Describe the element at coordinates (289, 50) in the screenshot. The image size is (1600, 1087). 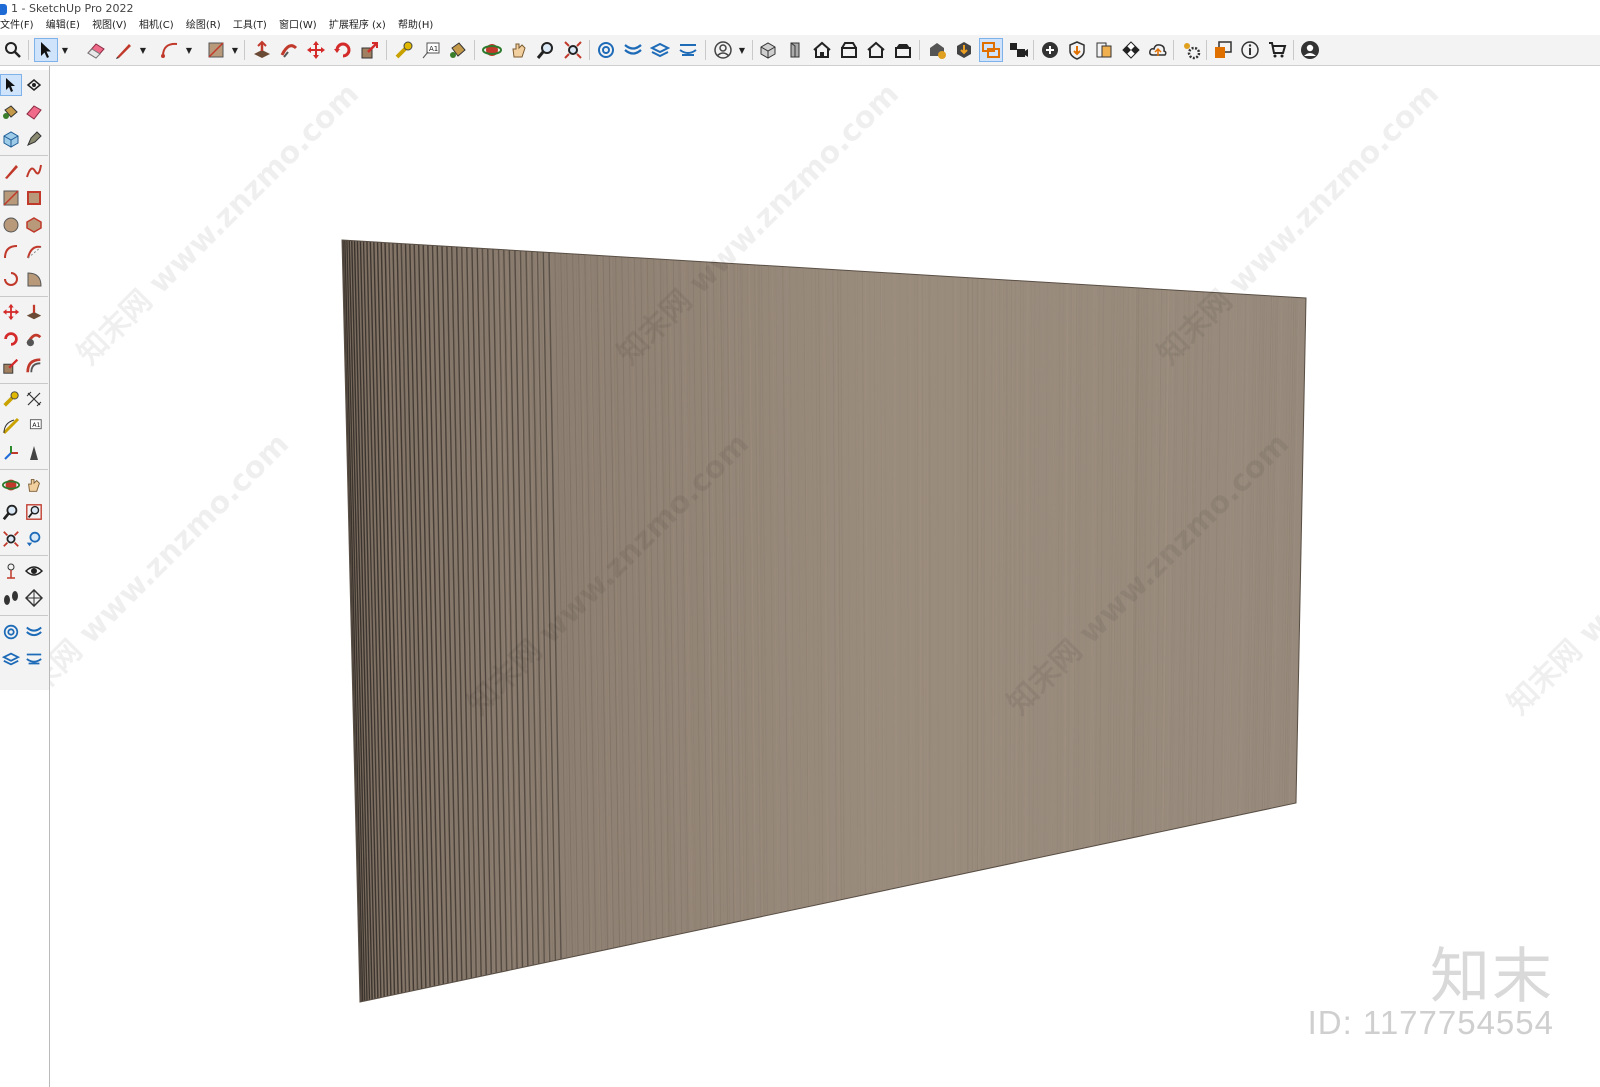
I see `followme-tool-button` at that location.